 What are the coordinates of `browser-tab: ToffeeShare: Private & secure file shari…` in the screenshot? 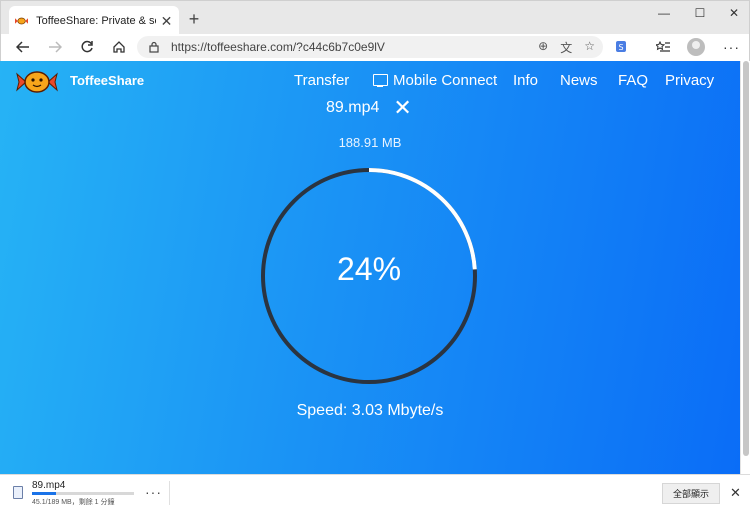 It's located at (94, 20).